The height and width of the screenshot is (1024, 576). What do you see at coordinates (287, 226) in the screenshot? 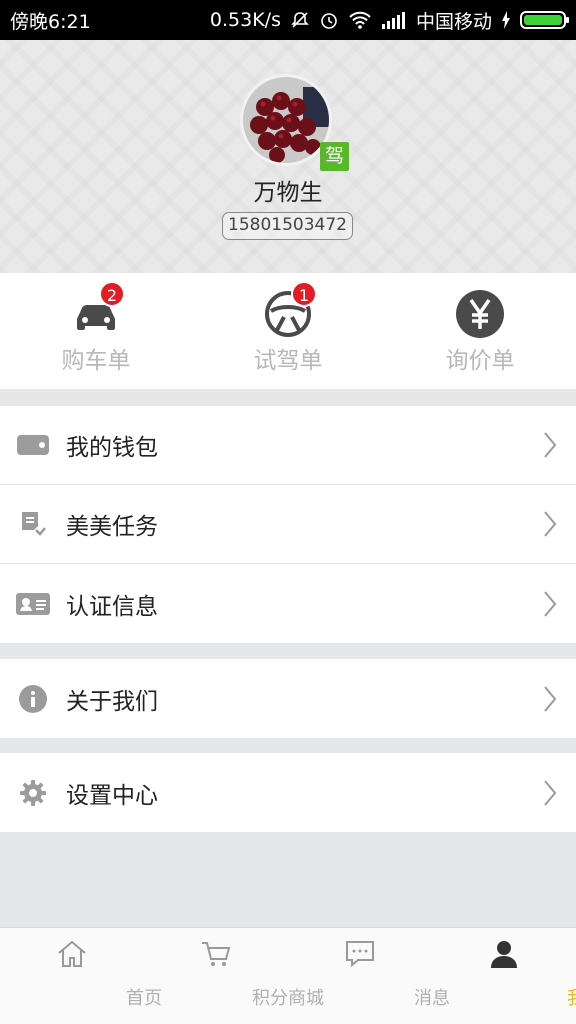
I see `phone-number: 15801503472` at bounding box center [287, 226].